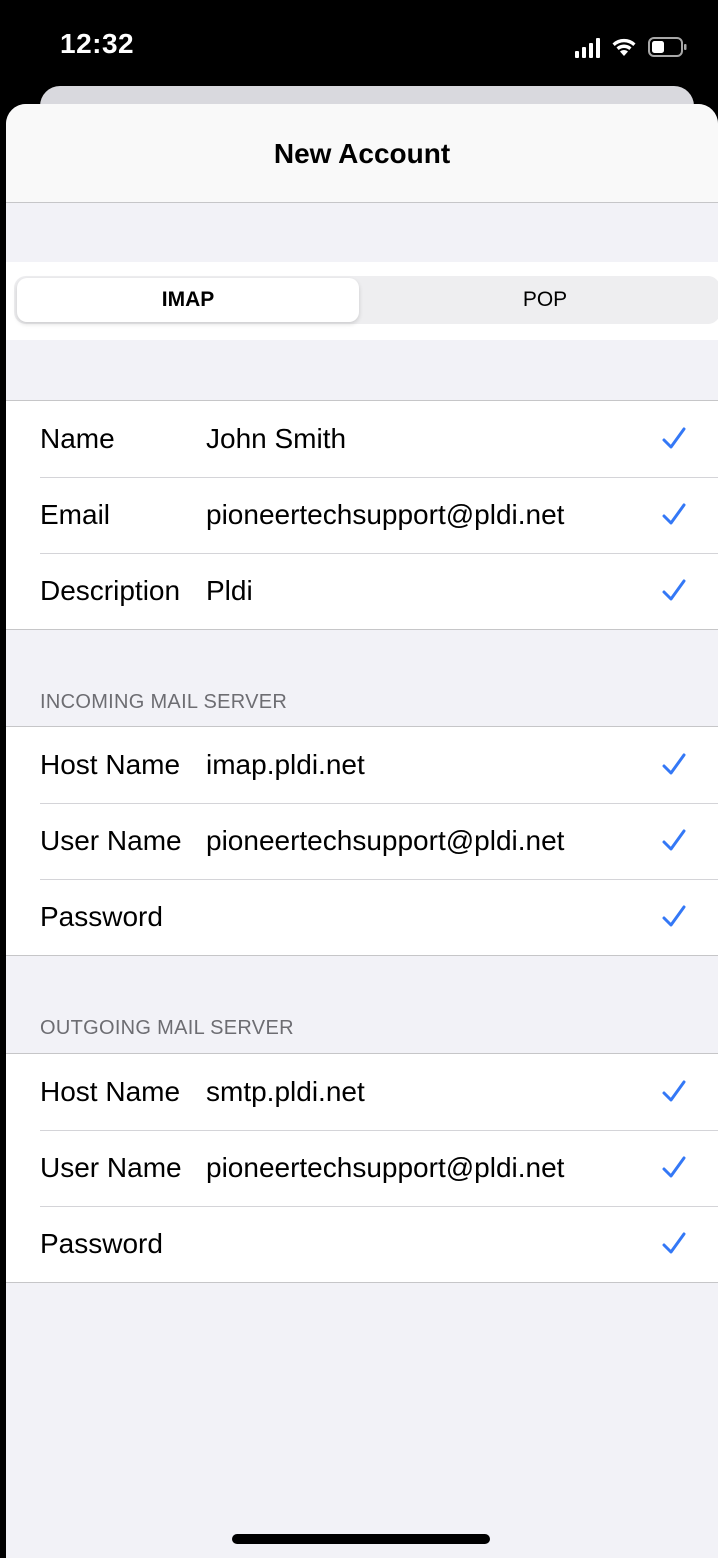 The width and height of the screenshot is (718, 1558). I want to click on email-field: pioneertechsupport@pldi.net, so click(385, 515).